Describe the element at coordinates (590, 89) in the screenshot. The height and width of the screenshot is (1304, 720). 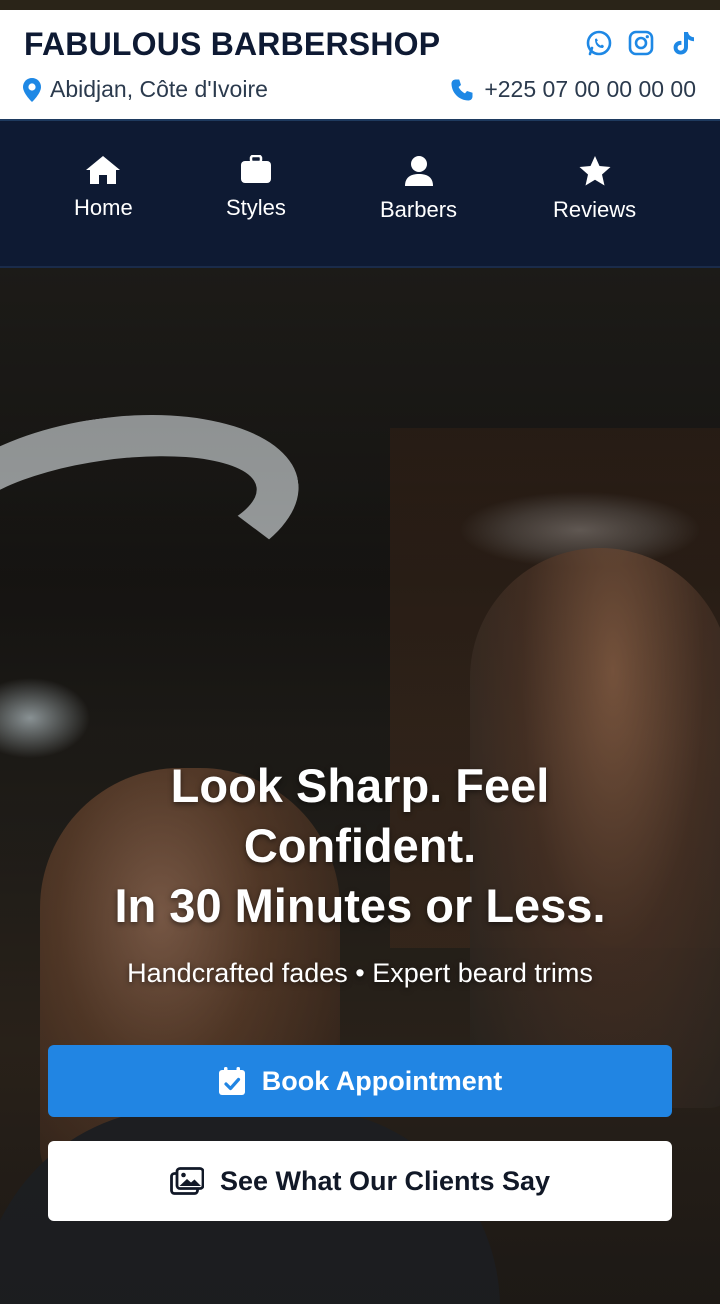
I see `phone-number: +225 07 00 00 00 00` at that location.